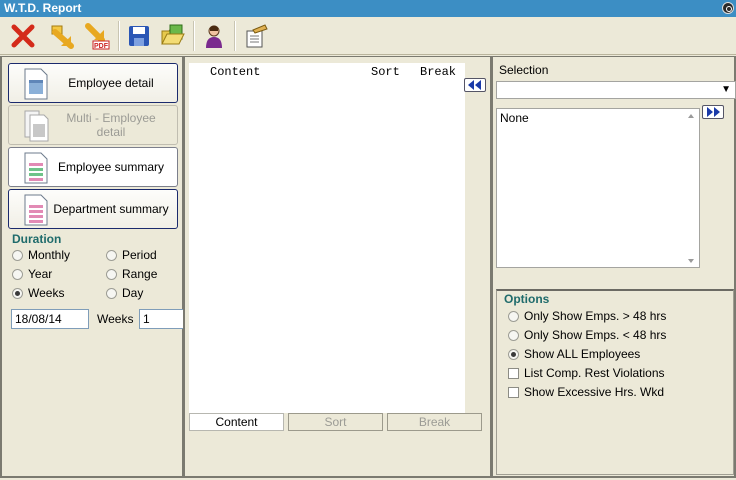  I want to click on multi-document-icon, so click(36, 126).